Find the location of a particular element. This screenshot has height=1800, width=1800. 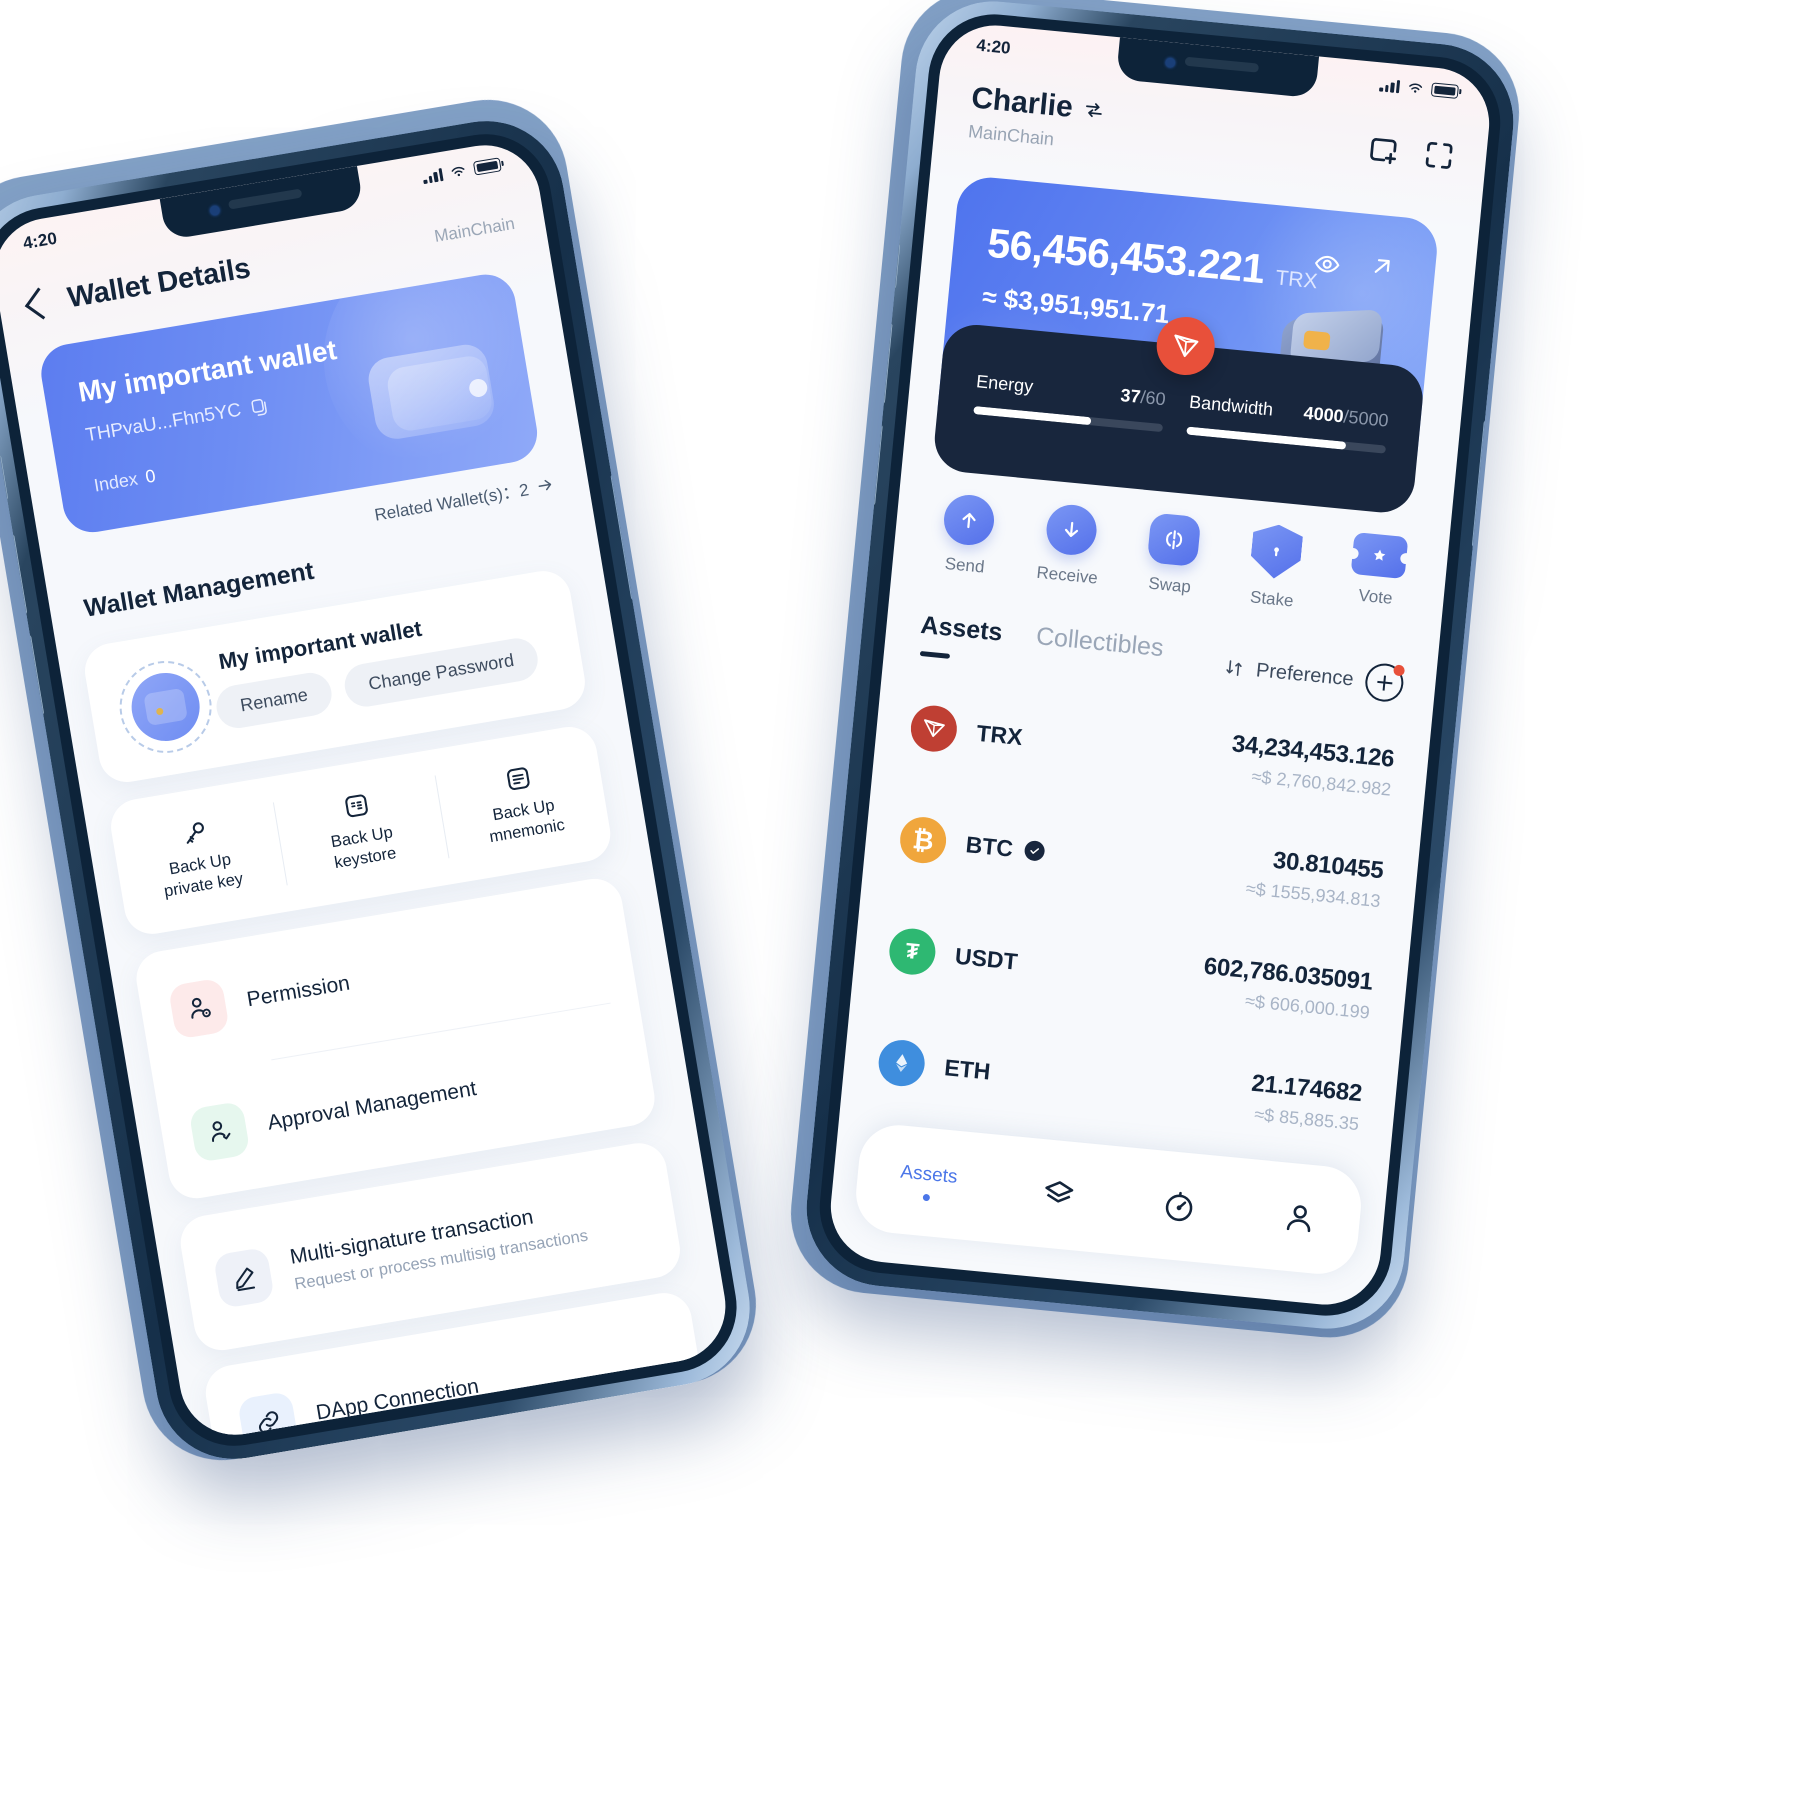

layers-icon is located at coordinates (1059, 1192).